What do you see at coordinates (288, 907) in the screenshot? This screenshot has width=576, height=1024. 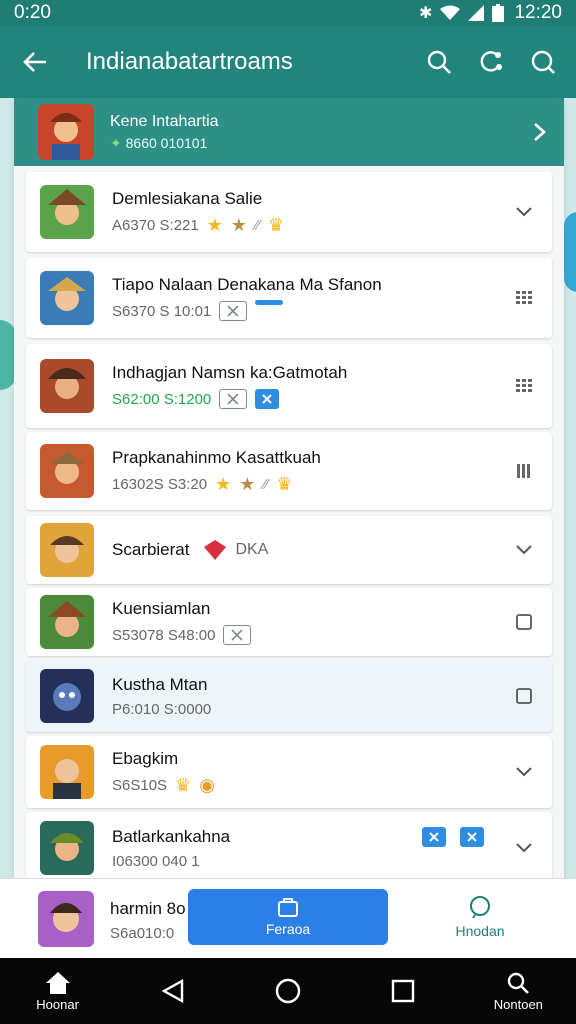 I see `bag-icon` at bounding box center [288, 907].